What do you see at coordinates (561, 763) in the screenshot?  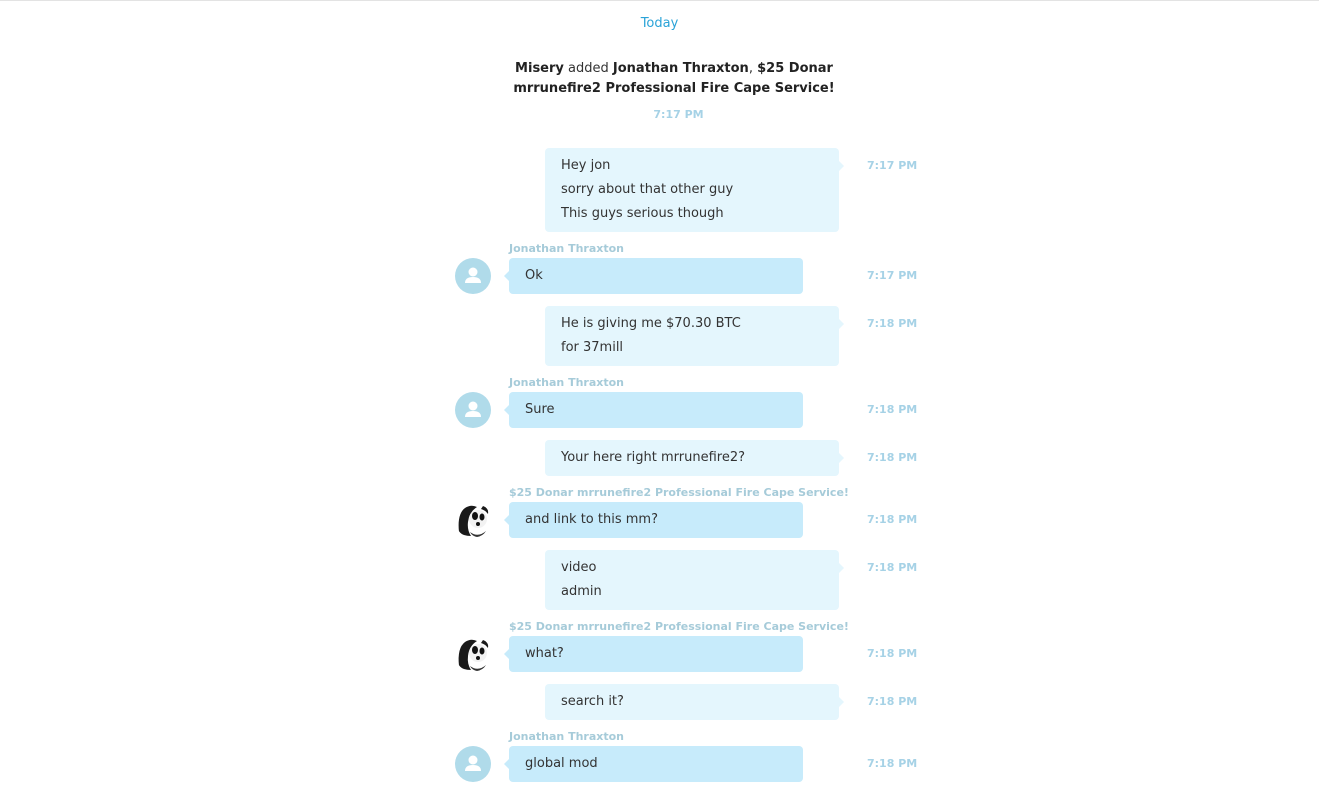 I see `message-text: global mod` at bounding box center [561, 763].